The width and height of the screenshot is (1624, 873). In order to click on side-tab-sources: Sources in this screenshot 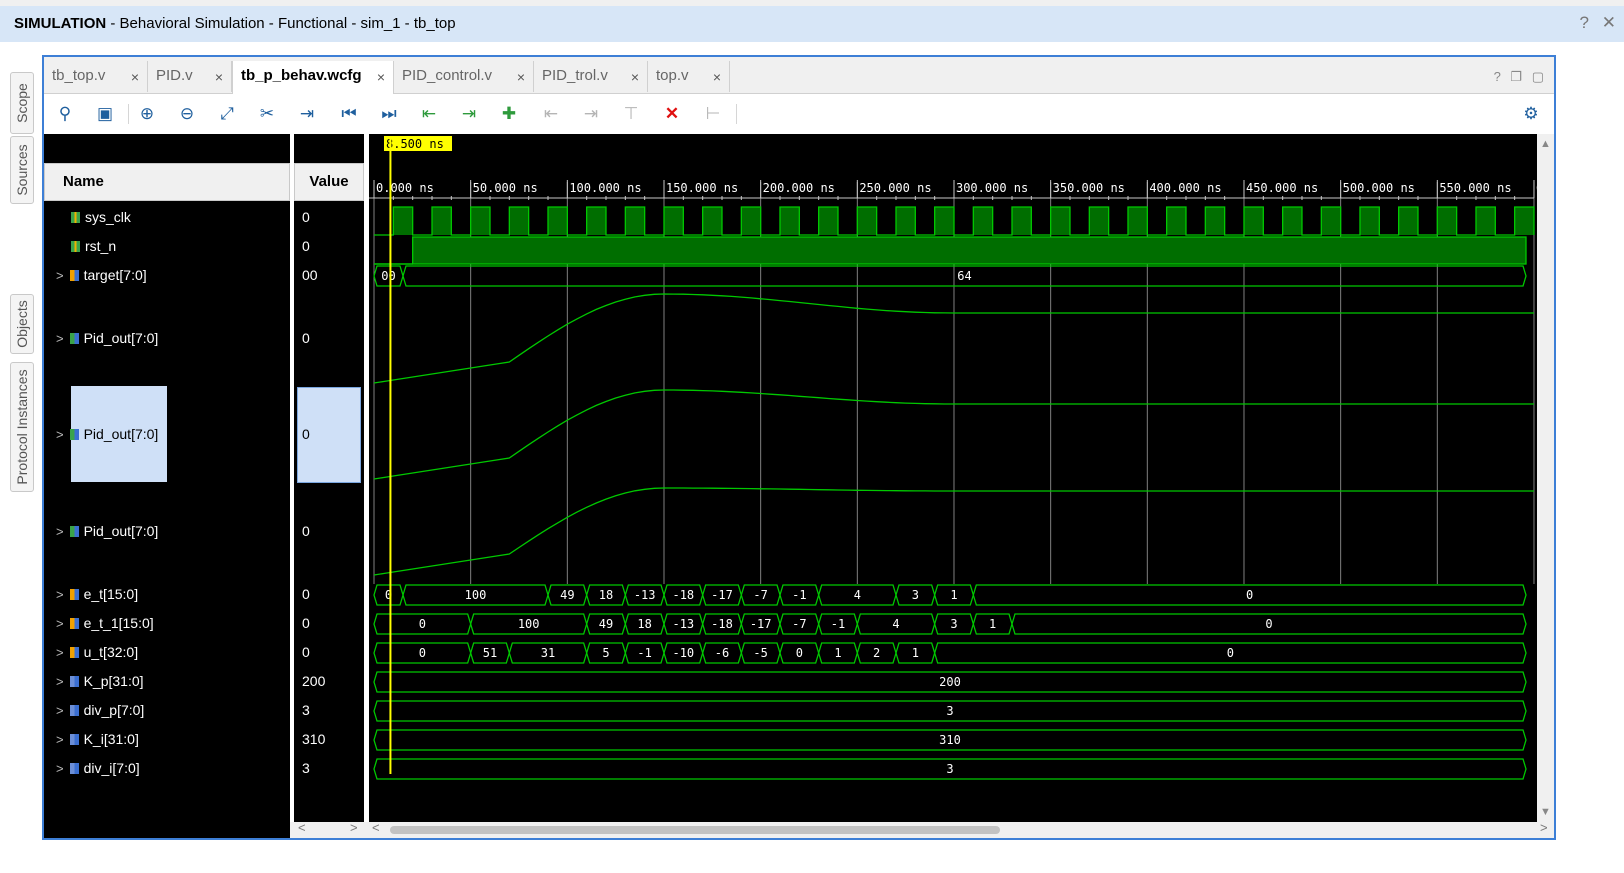, I will do `click(22, 170)`.